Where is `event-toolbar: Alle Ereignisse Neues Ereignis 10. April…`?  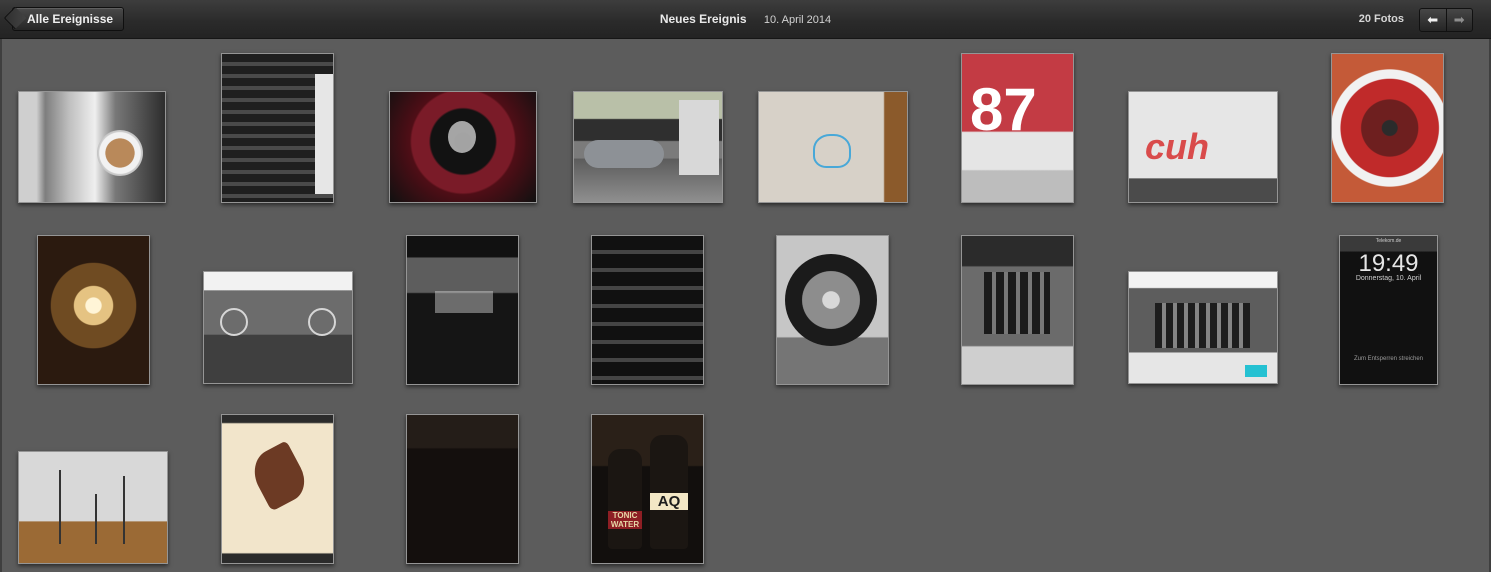 event-toolbar: Alle Ereignisse Neues Ereignis 10. April… is located at coordinates (745, 19).